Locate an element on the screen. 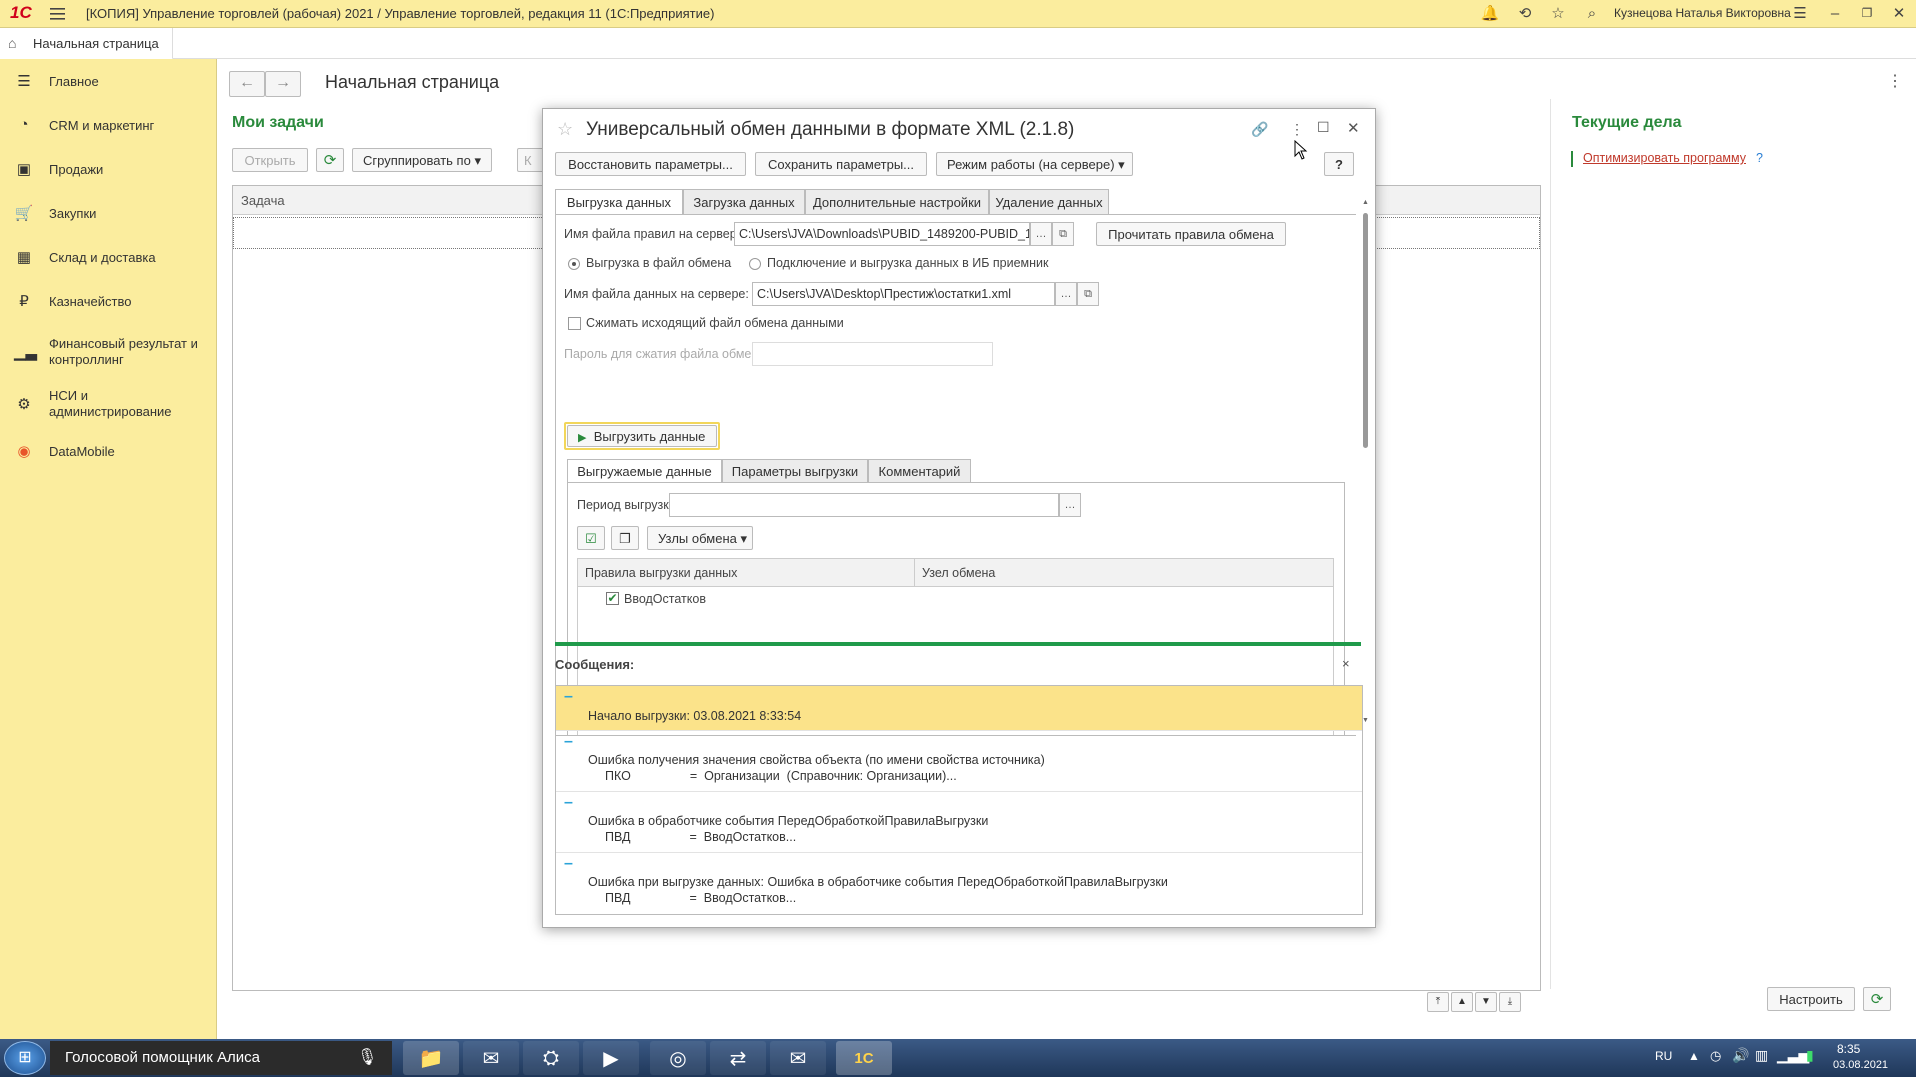  tab-delete: Удаление данных is located at coordinates (1049, 202).